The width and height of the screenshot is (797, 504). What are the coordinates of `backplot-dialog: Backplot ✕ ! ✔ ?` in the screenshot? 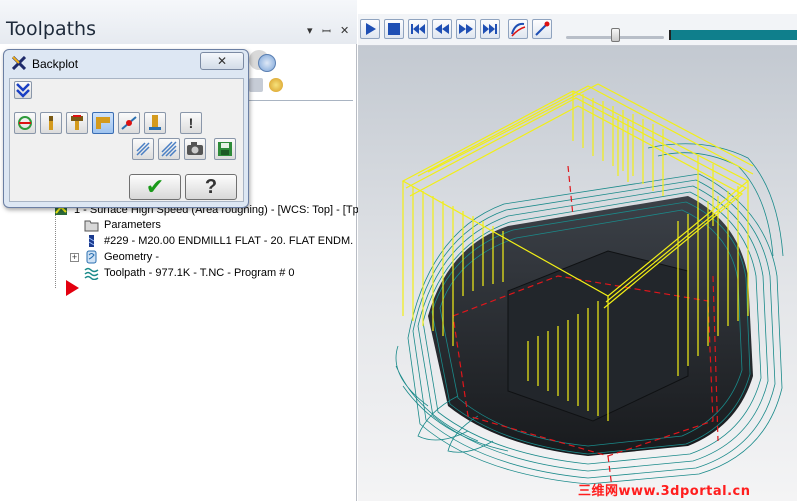 It's located at (126, 128).